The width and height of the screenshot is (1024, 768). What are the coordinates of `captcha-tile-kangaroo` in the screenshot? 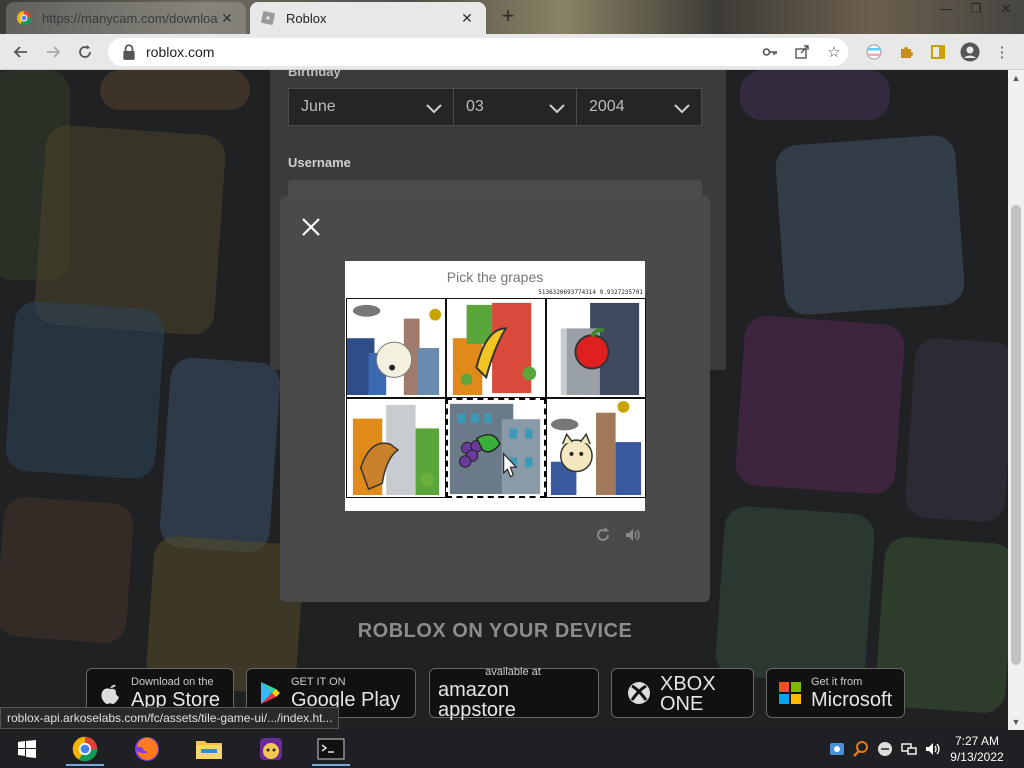 It's located at (396, 448).